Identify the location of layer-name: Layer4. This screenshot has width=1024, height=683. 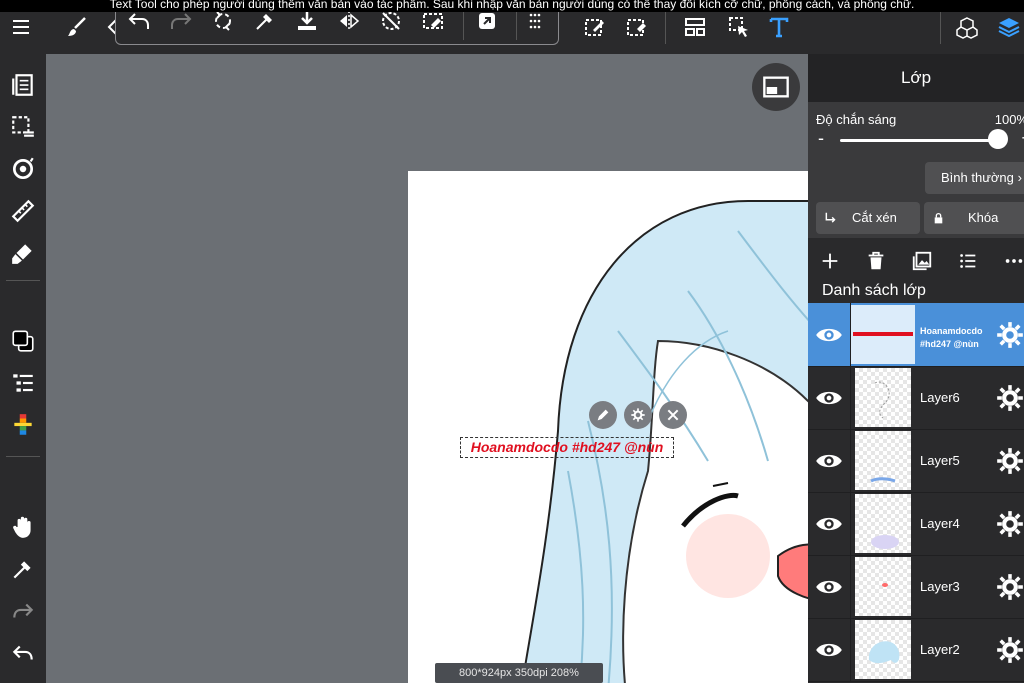
(940, 523).